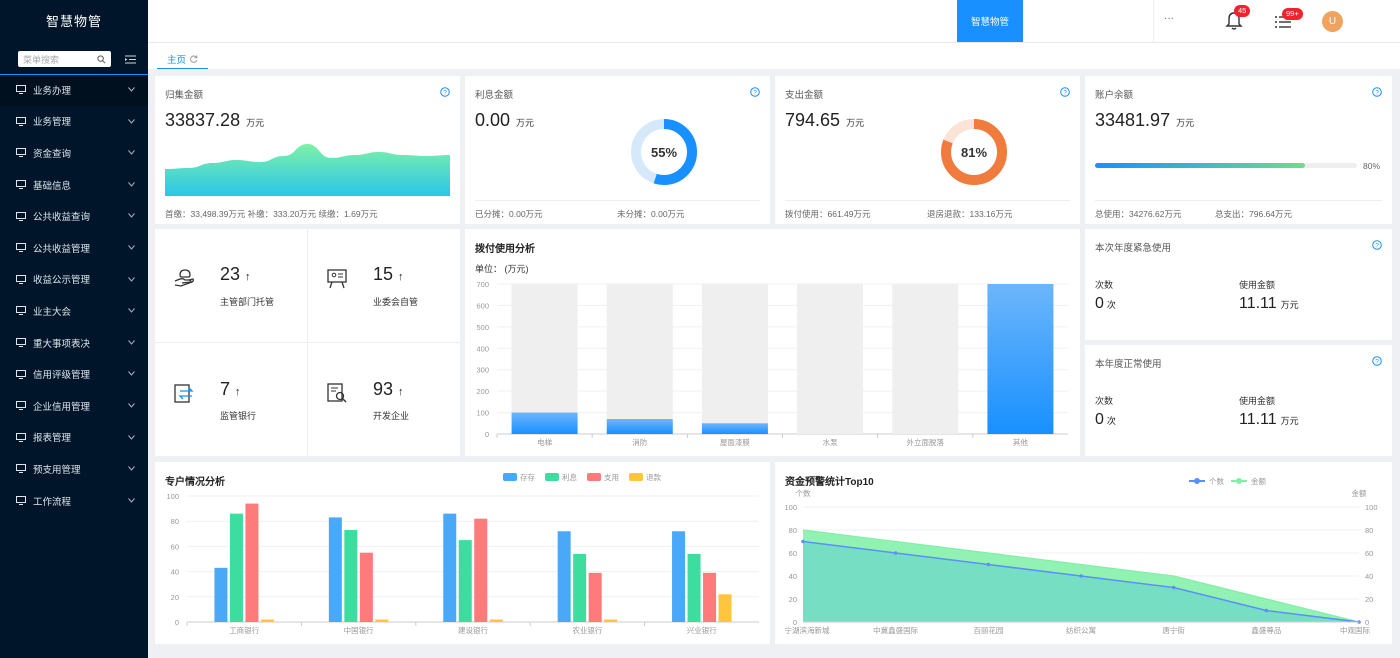 The width and height of the screenshot is (1400, 658). Describe the element at coordinates (74, 311) in the screenshot. I see `sidebar-item: 业主大会` at that location.